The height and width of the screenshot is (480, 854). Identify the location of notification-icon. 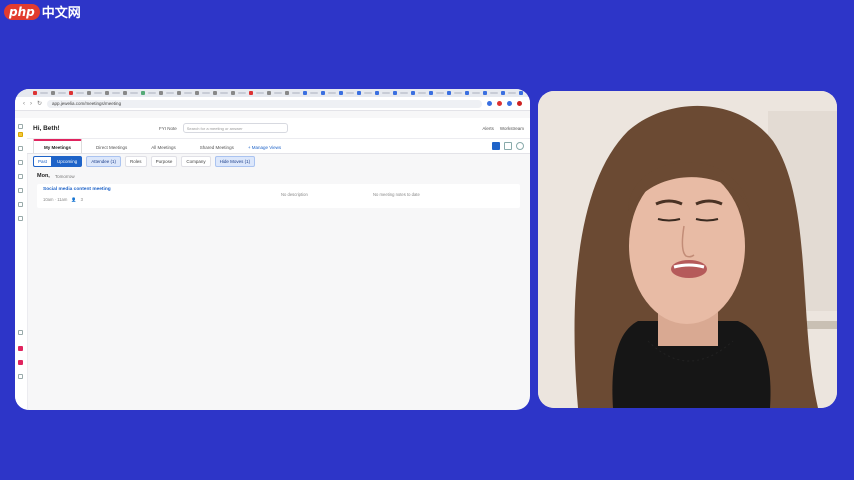
(20, 348).